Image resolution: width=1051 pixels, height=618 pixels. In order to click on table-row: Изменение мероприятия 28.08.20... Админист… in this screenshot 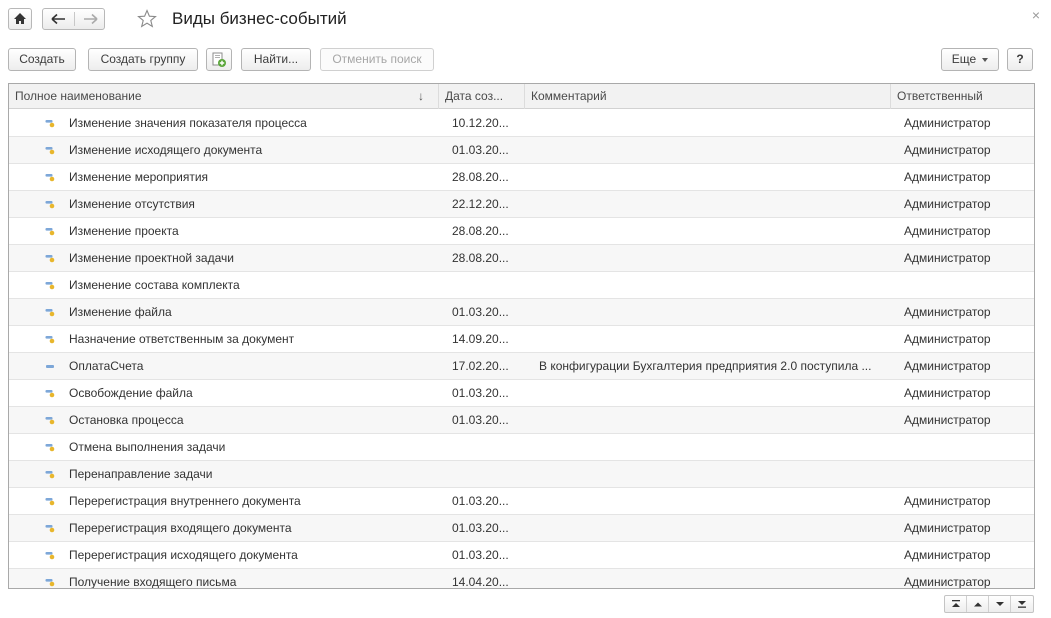, I will do `click(521, 177)`.